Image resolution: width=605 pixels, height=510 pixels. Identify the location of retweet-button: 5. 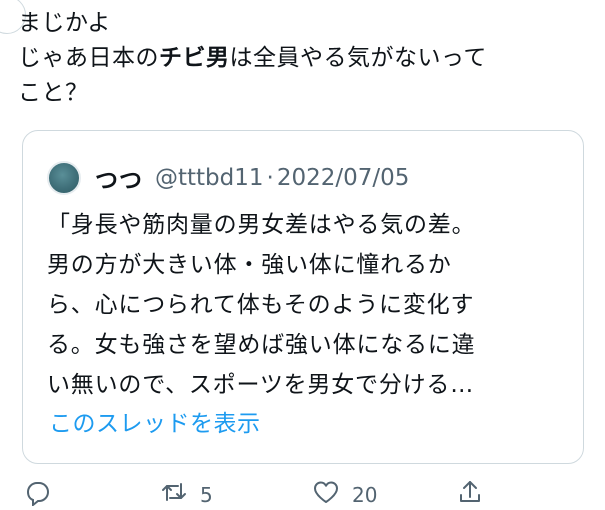
(186, 494).